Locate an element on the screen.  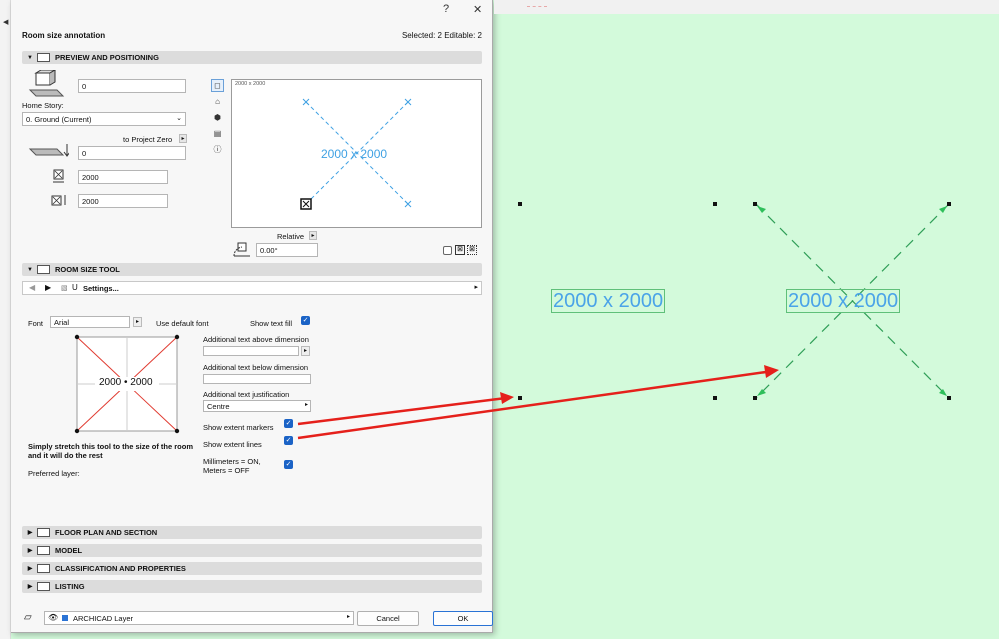
canvas-label-right: 2000 x 2000 is located at coordinates (843, 301).